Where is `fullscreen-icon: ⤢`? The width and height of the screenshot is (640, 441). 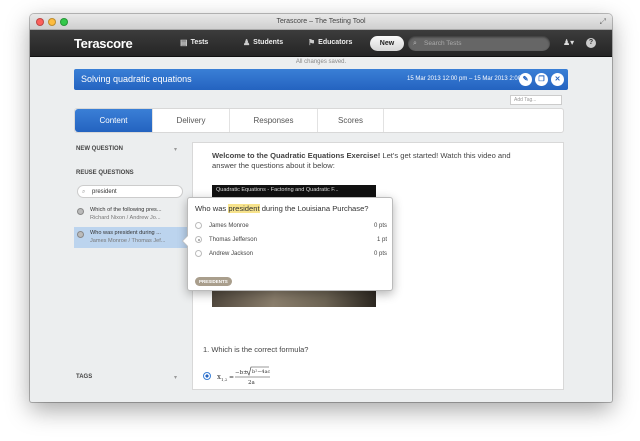
fullscreen-icon: ⤢ is located at coordinates (603, 22).